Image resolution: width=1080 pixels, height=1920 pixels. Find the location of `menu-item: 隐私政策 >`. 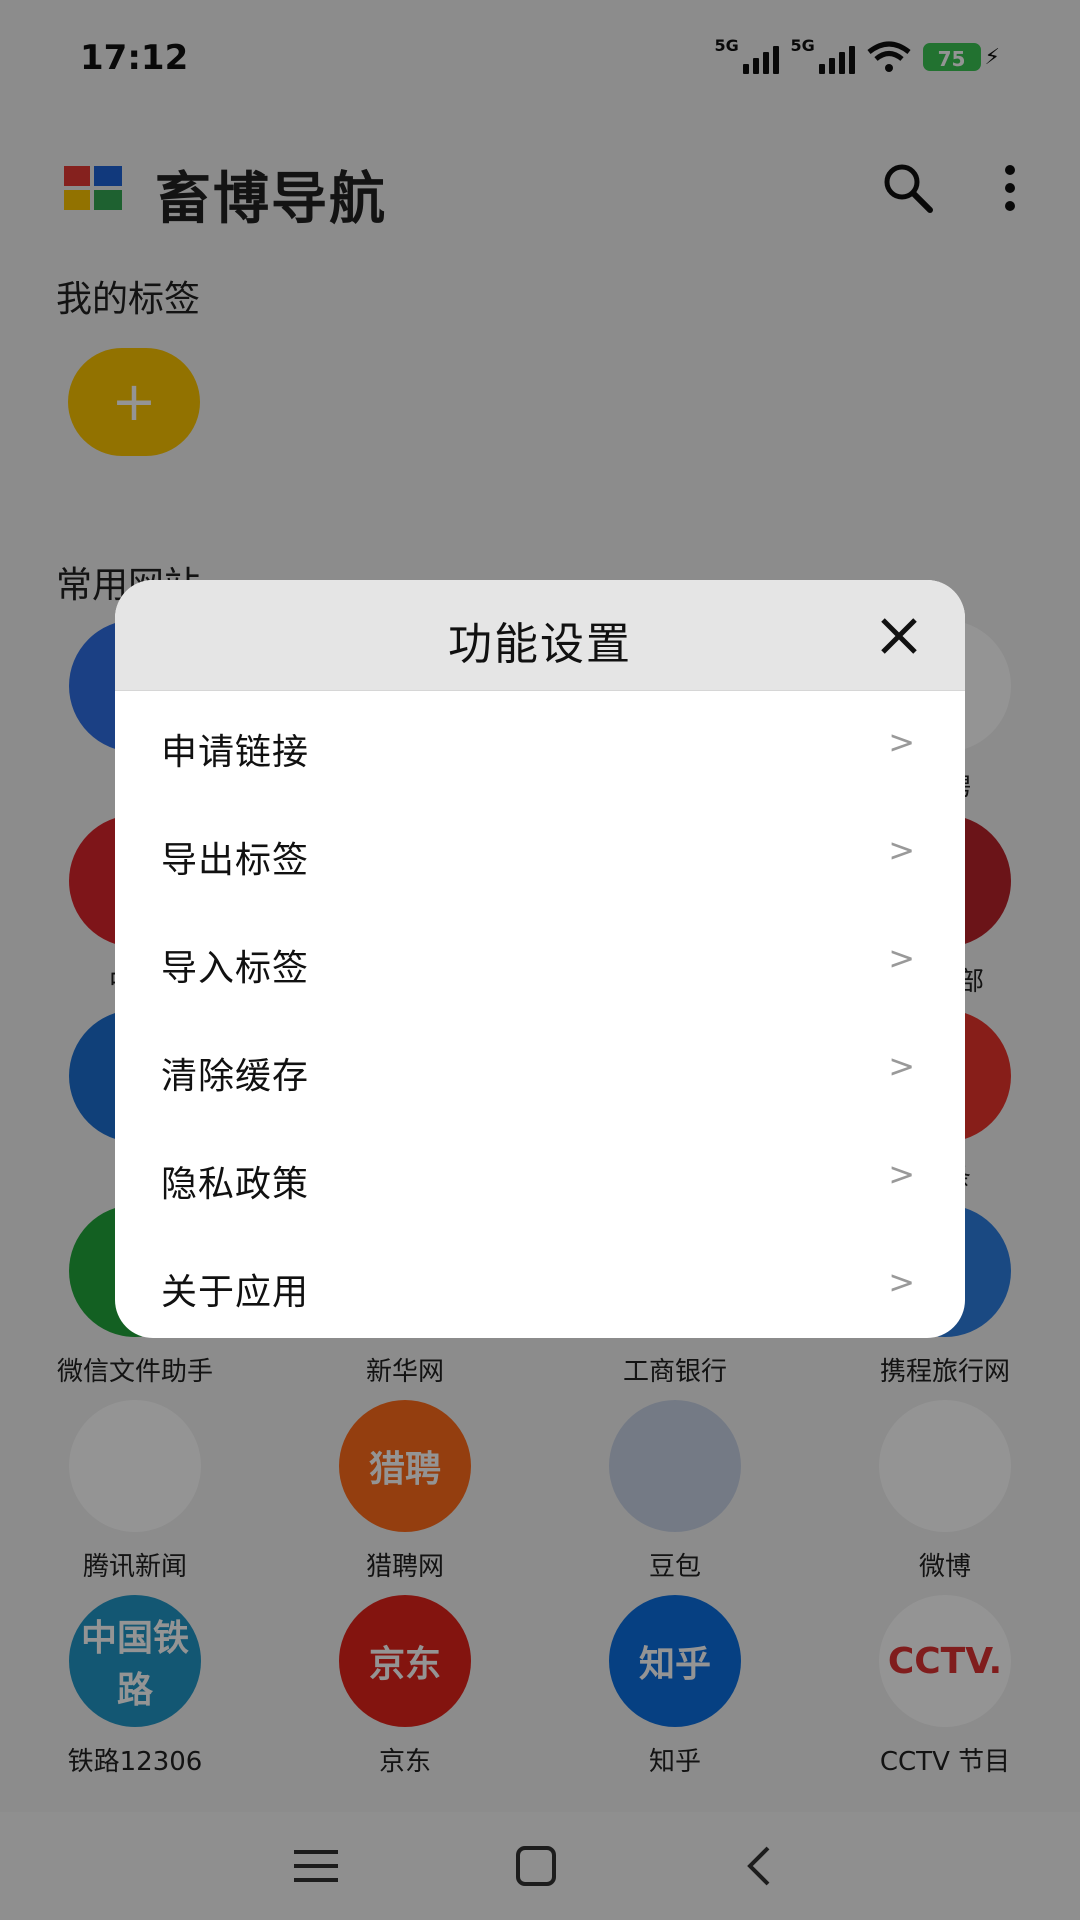

menu-item: 隐私政策 > is located at coordinates (540, 1177).